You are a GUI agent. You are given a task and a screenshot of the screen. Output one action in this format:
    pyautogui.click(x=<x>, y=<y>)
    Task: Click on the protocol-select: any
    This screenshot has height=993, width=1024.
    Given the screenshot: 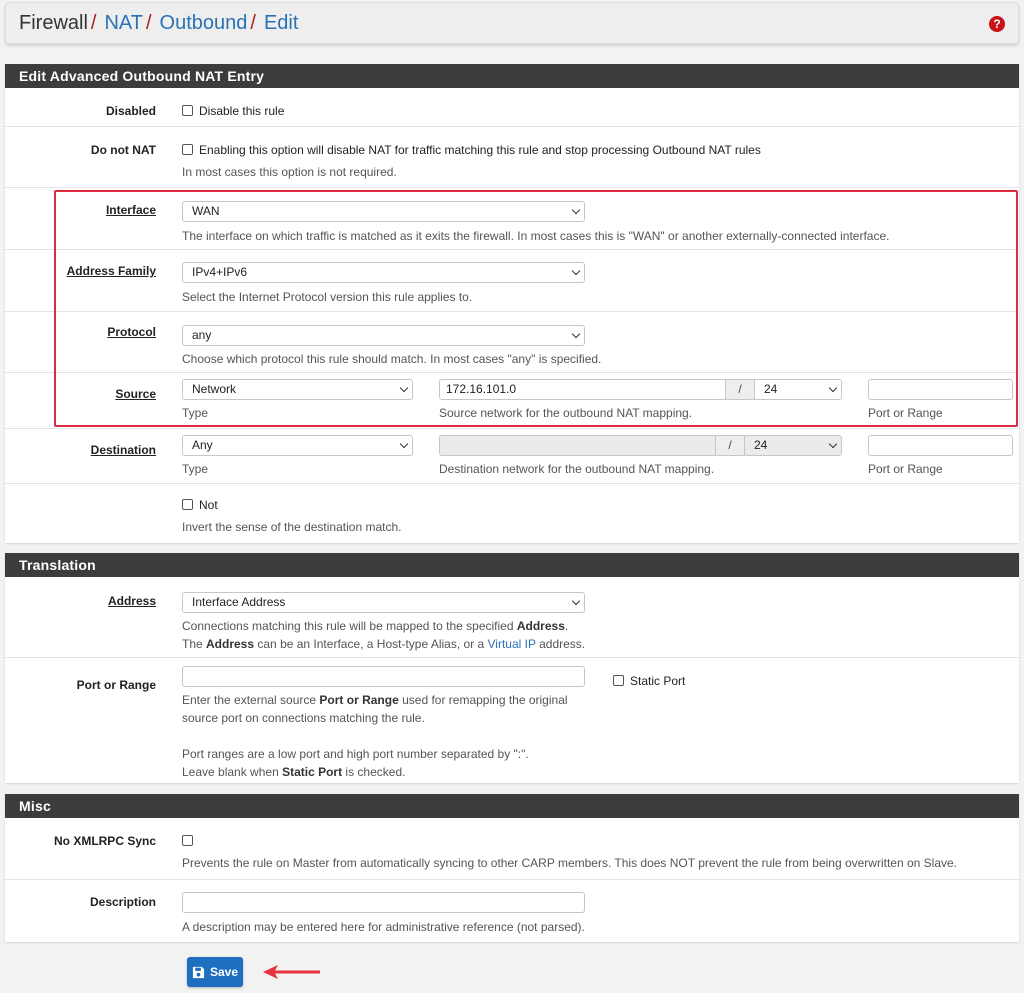 What is the action you would take?
    pyautogui.click(x=383, y=335)
    